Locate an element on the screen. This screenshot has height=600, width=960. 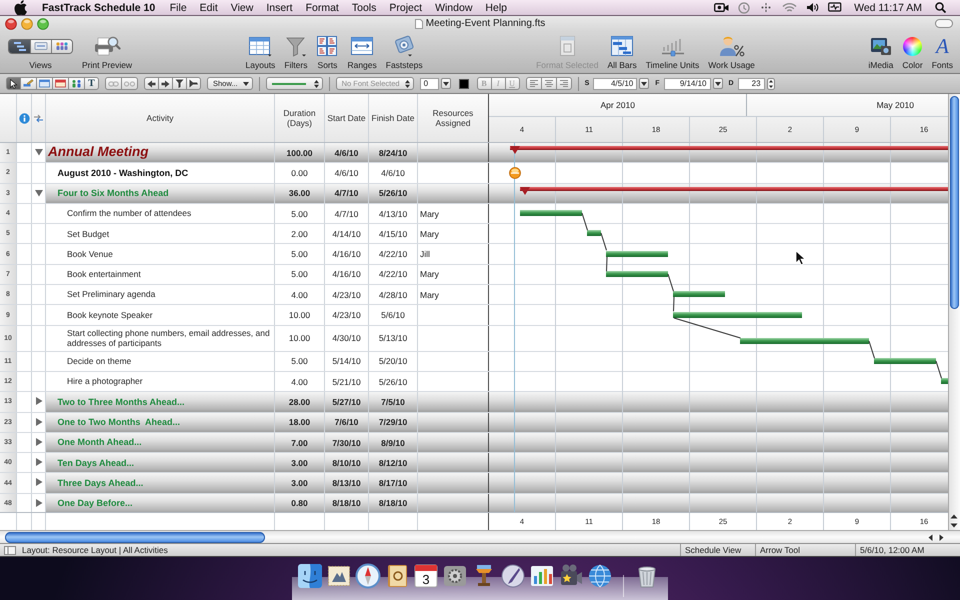
media-icon is located at coordinates (880, 46).